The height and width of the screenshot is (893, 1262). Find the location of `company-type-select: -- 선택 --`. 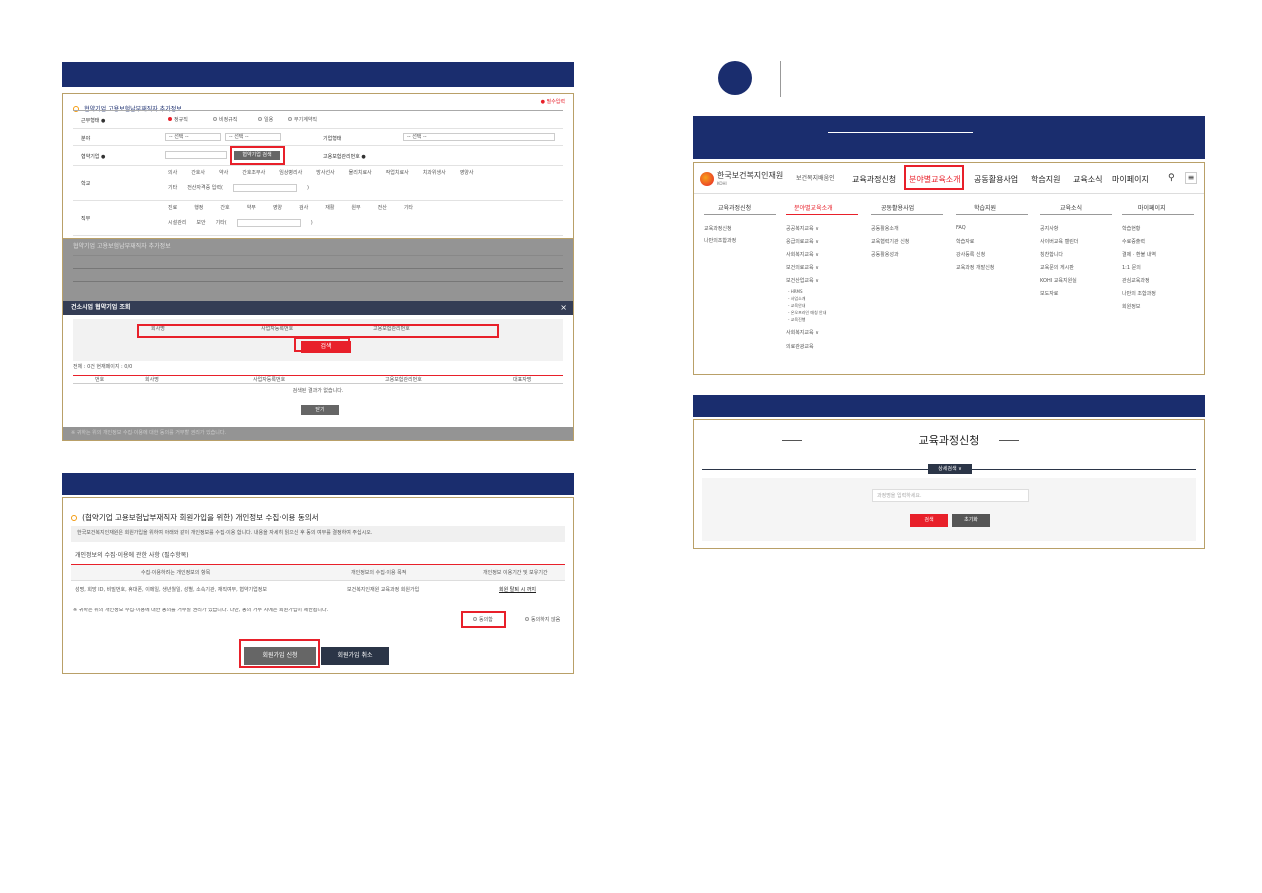

company-type-select: -- 선택 -- is located at coordinates (479, 137).